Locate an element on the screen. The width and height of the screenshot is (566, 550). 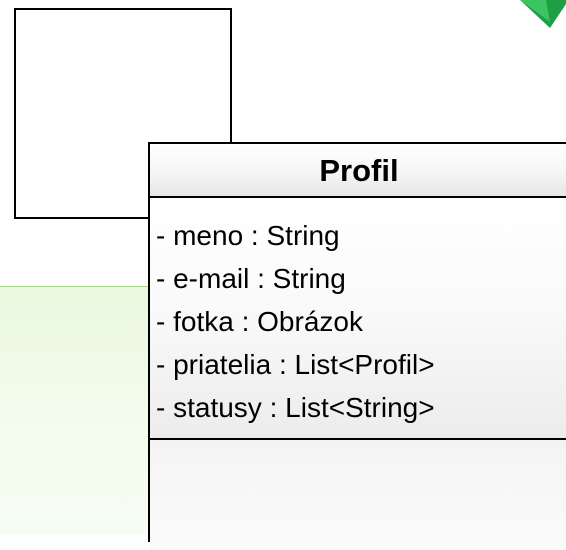
attribute-item: - priatelia : List<Profil> is located at coordinates (295, 364).